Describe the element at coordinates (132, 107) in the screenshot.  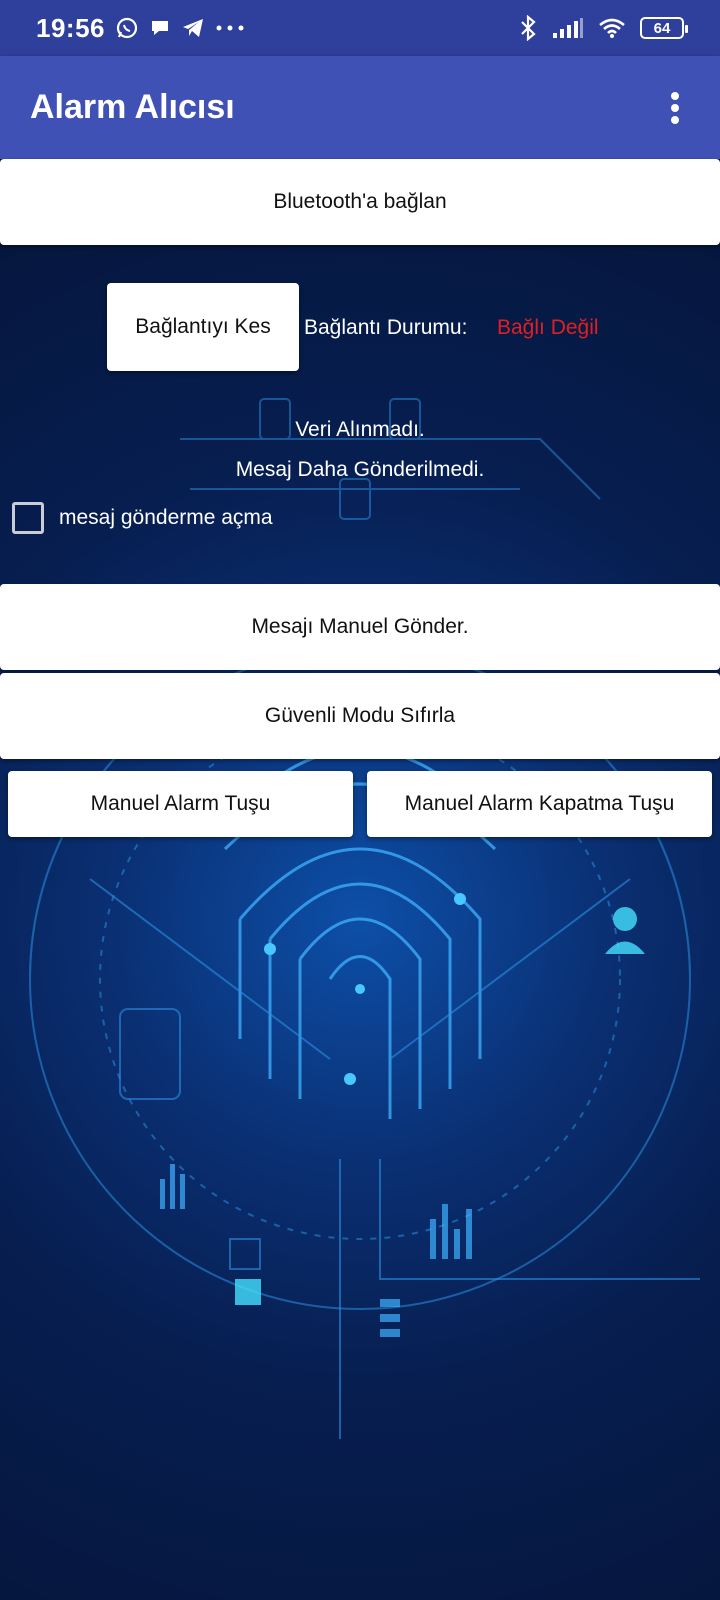
I see `app-title: Alarm Alıcısı` at that location.